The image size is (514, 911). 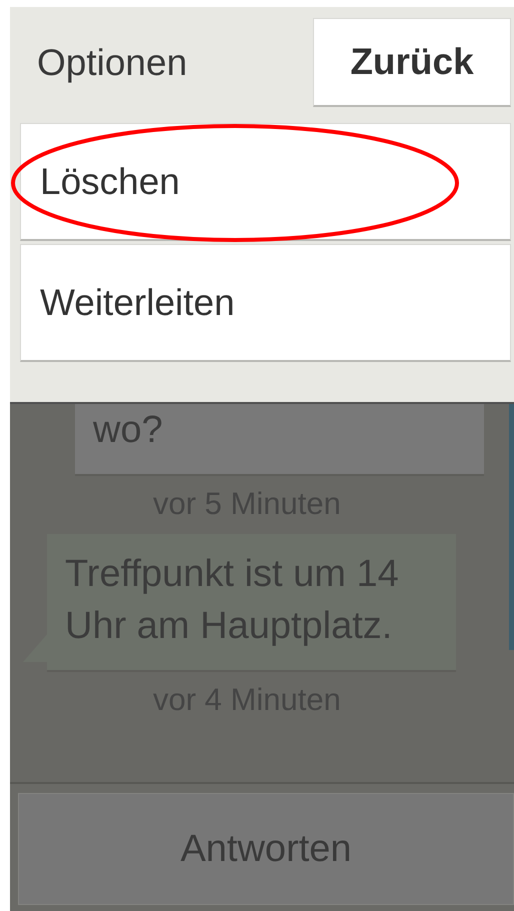 What do you see at coordinates (412, 62) in the screenshot?
I see `back-button: Zurück` at bounding box center [412, 62].